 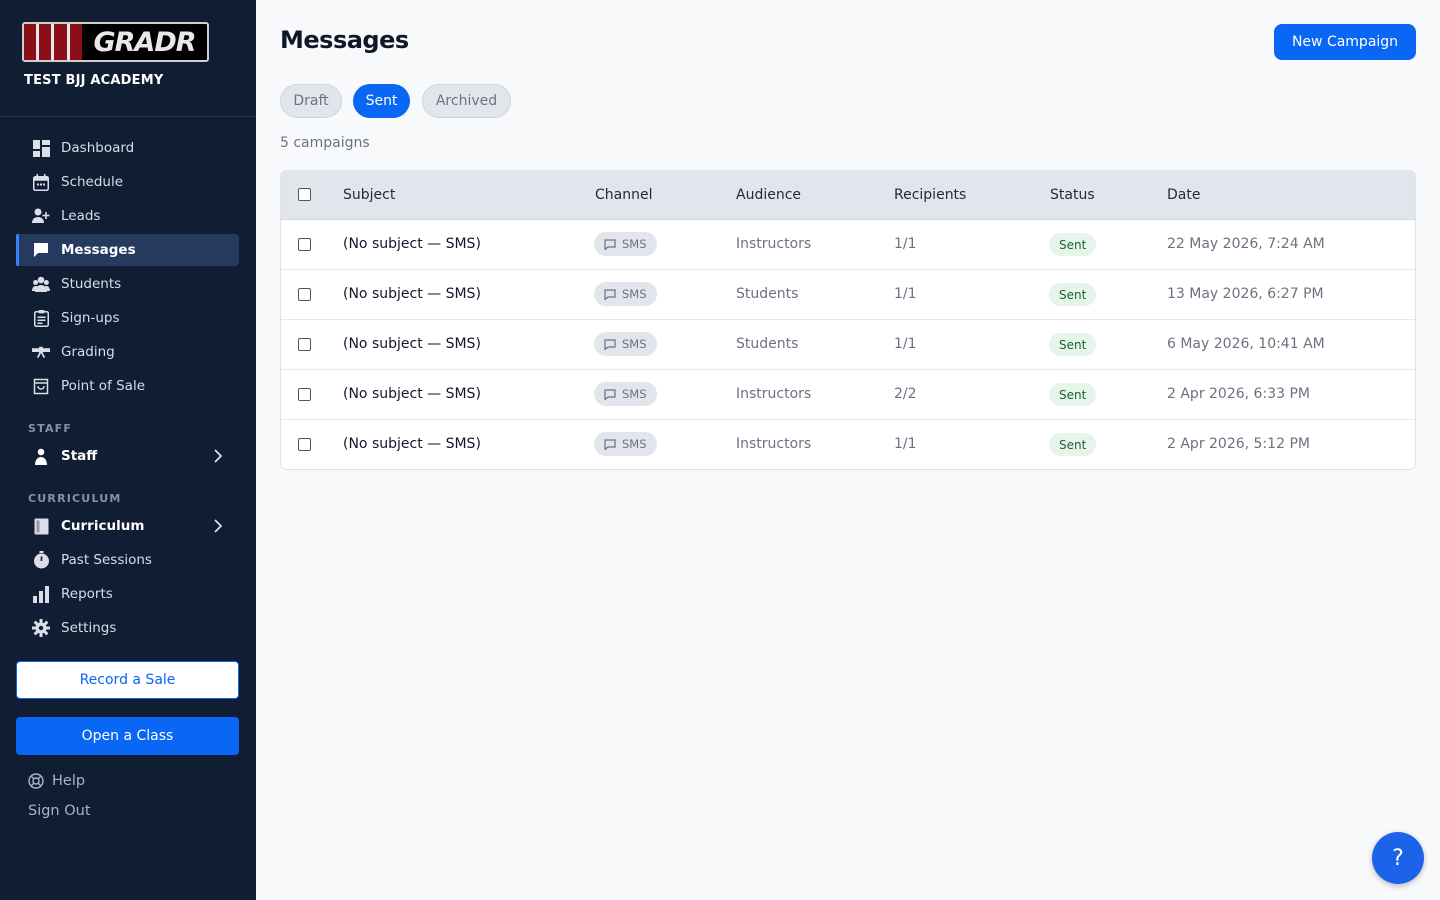 What do you see at coordinates (304, 194) in the screenshot?
I see `select-all-checkbox` at bounding box center [304, 194].